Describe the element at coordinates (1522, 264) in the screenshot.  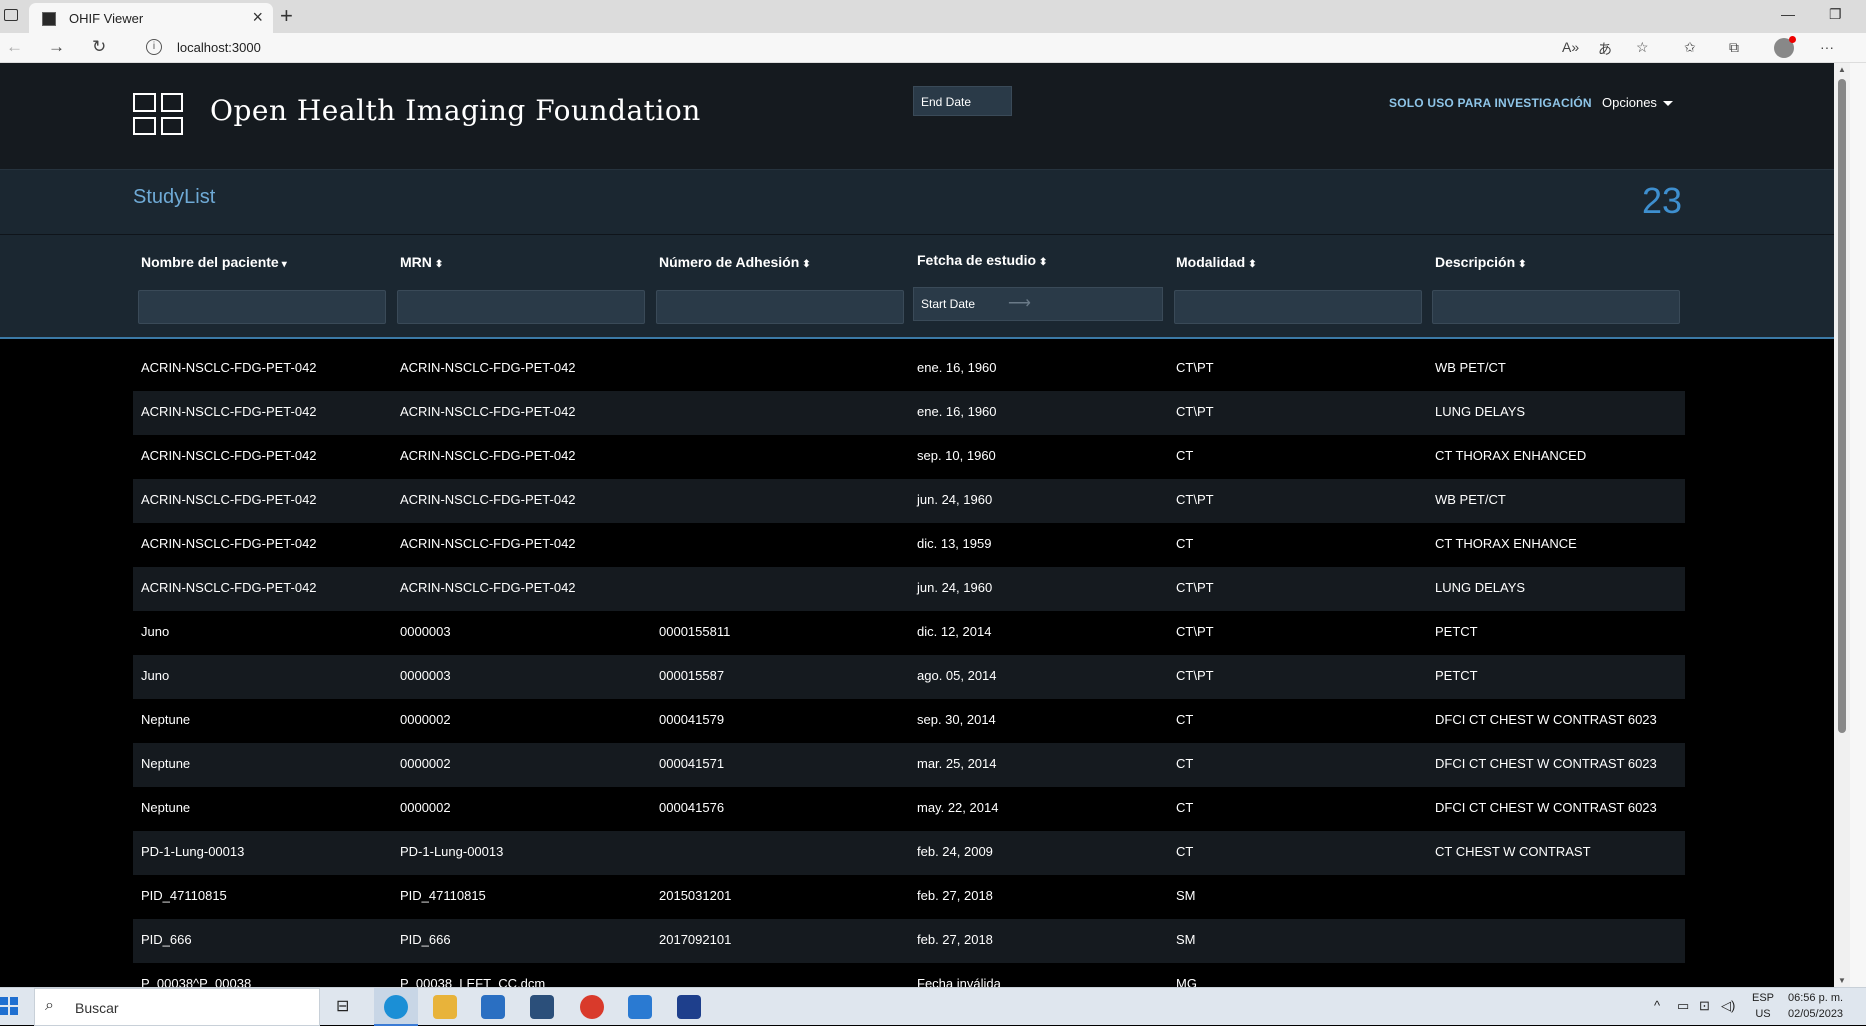
I see `sort-icon: ⬍` at that location.